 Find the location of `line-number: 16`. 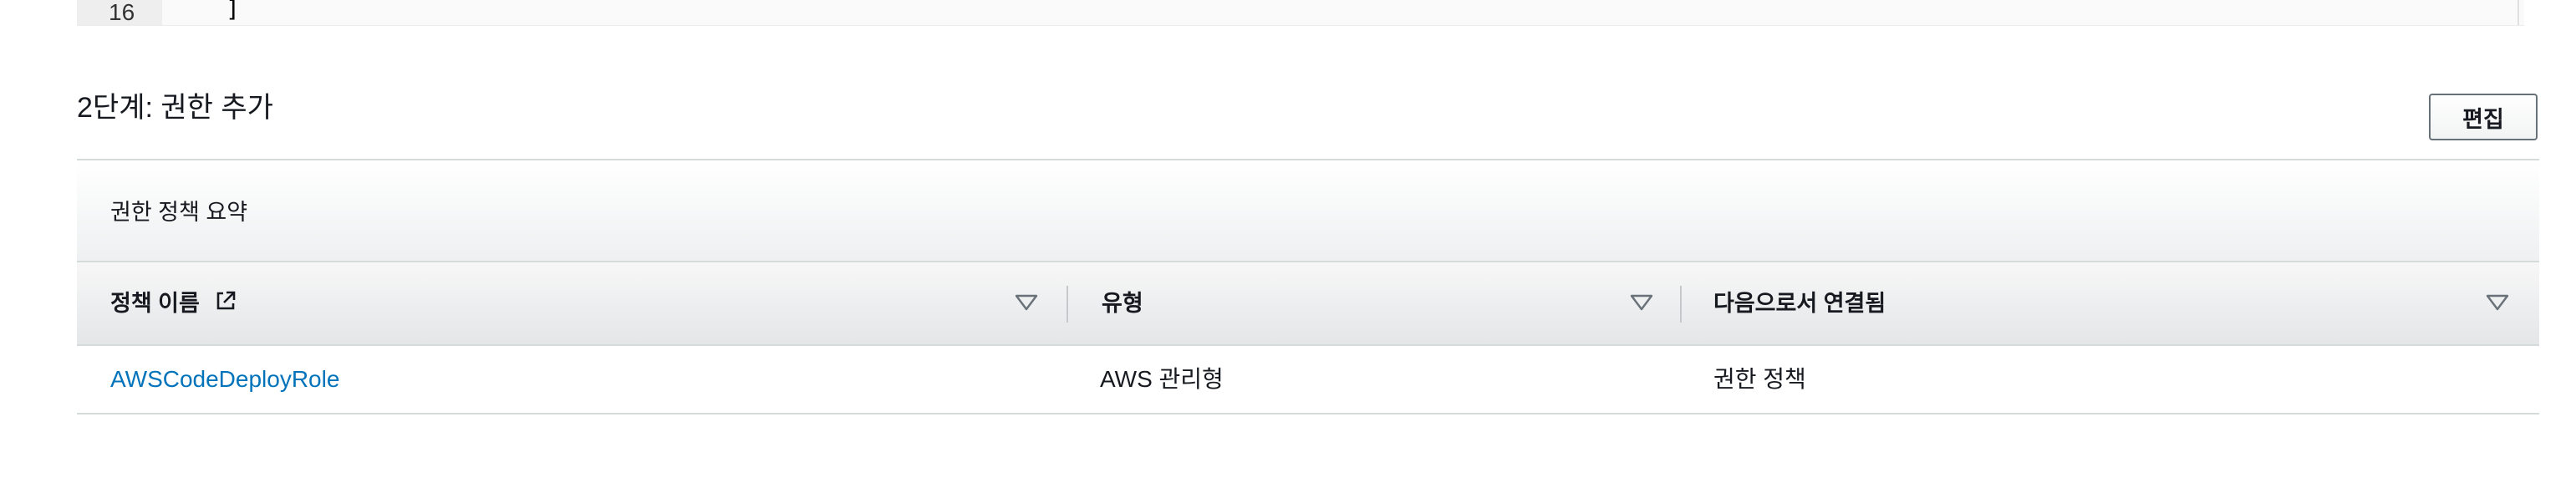

line-number: 16 is located at coordinates (122, 12).